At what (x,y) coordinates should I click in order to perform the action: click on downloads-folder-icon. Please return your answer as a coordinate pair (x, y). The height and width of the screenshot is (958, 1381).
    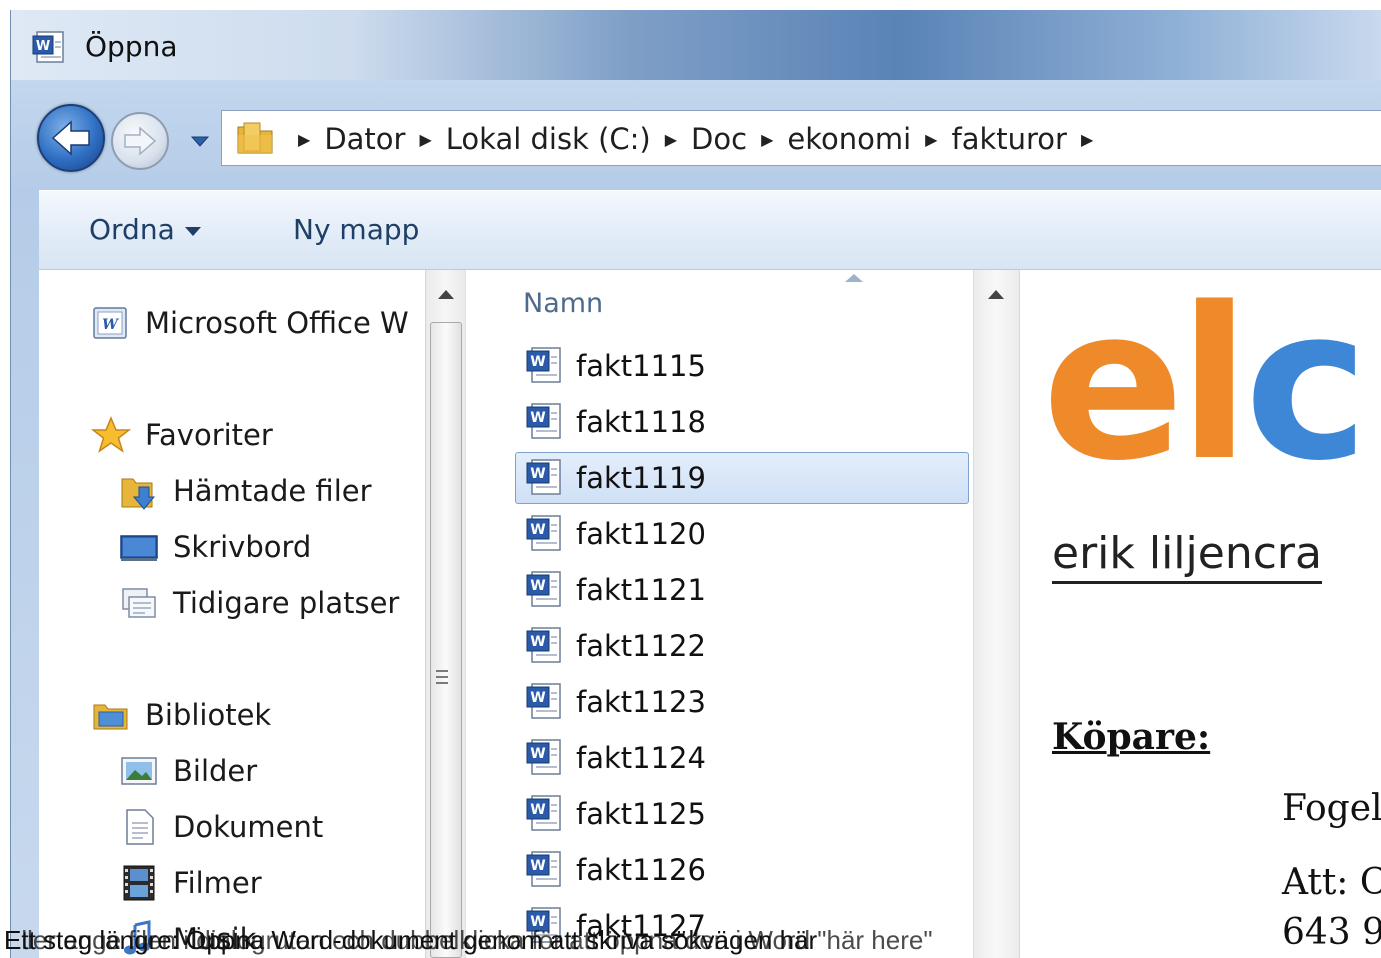
    Looking at the image, I should click on (138, 494).